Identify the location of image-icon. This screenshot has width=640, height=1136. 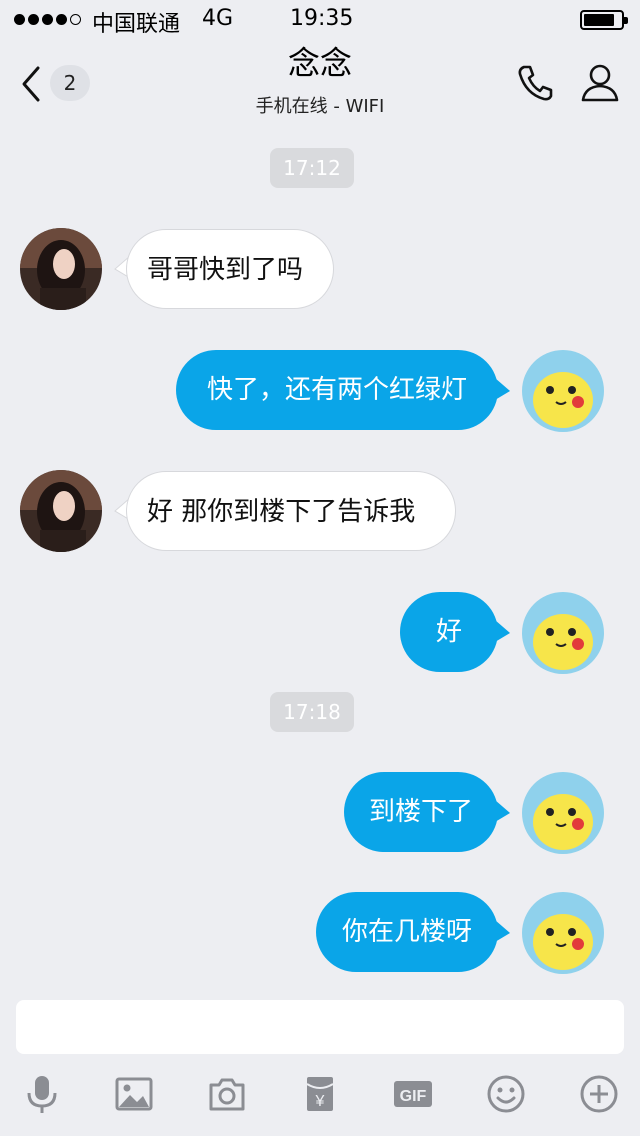
(134, 1094).